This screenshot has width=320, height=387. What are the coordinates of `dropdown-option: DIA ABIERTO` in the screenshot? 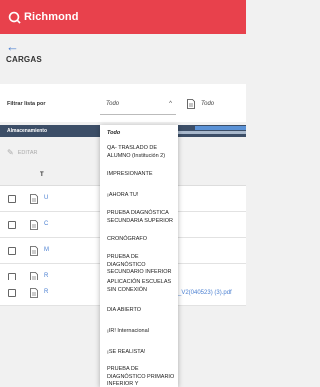 It's located at (141, 311).